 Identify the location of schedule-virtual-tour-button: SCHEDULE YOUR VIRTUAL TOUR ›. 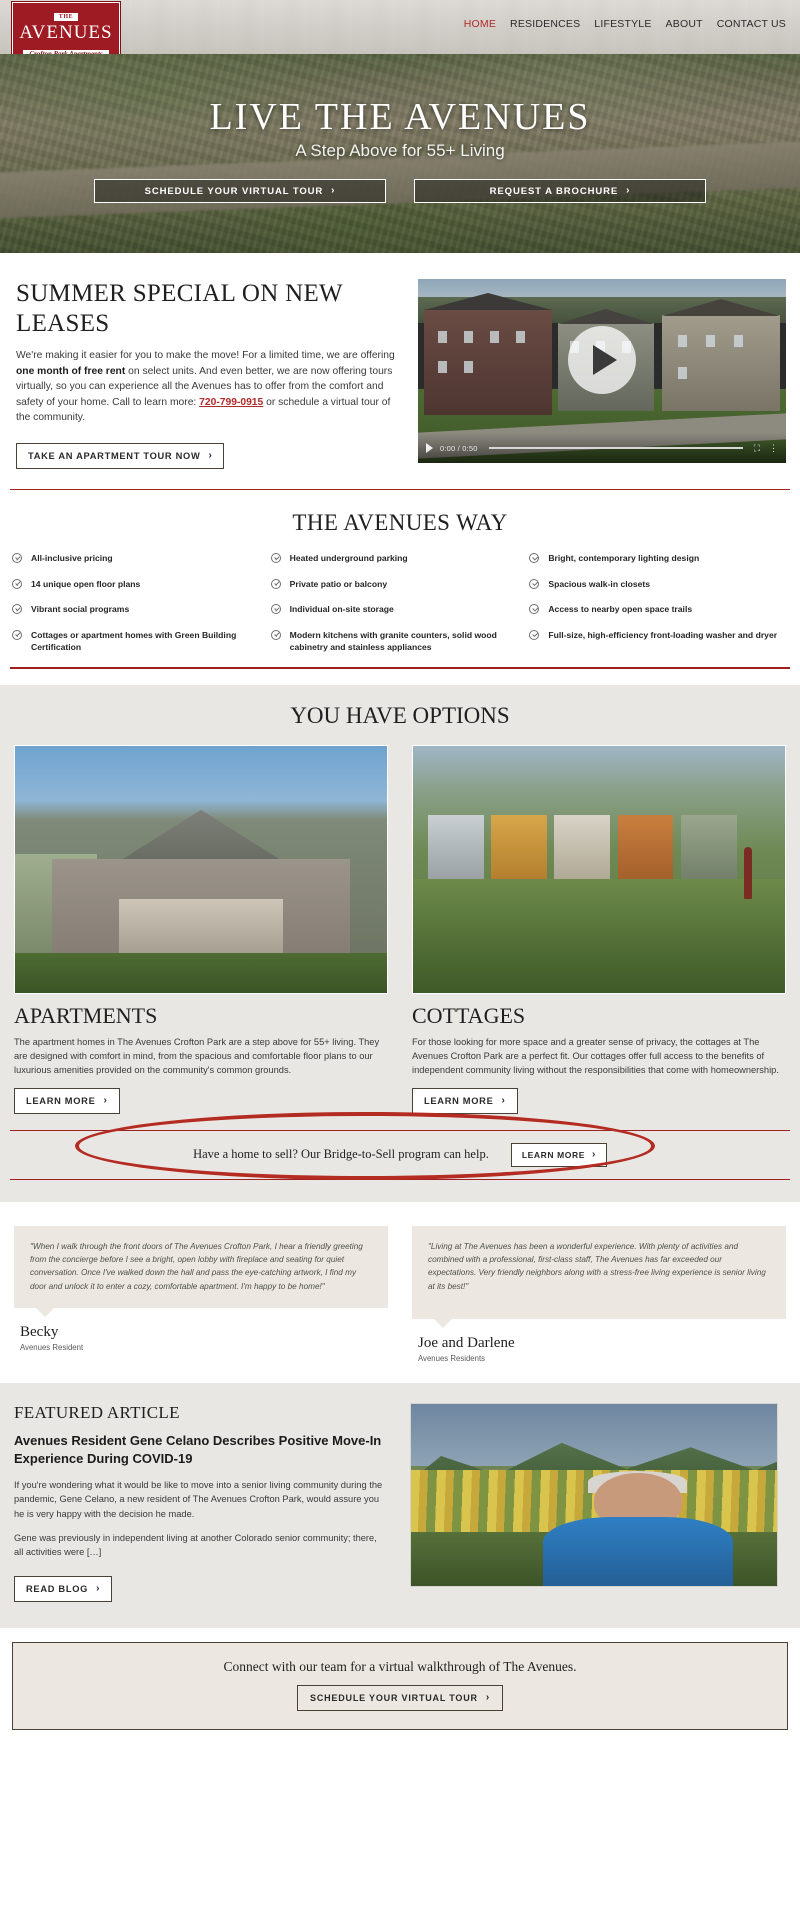
(240, 191).